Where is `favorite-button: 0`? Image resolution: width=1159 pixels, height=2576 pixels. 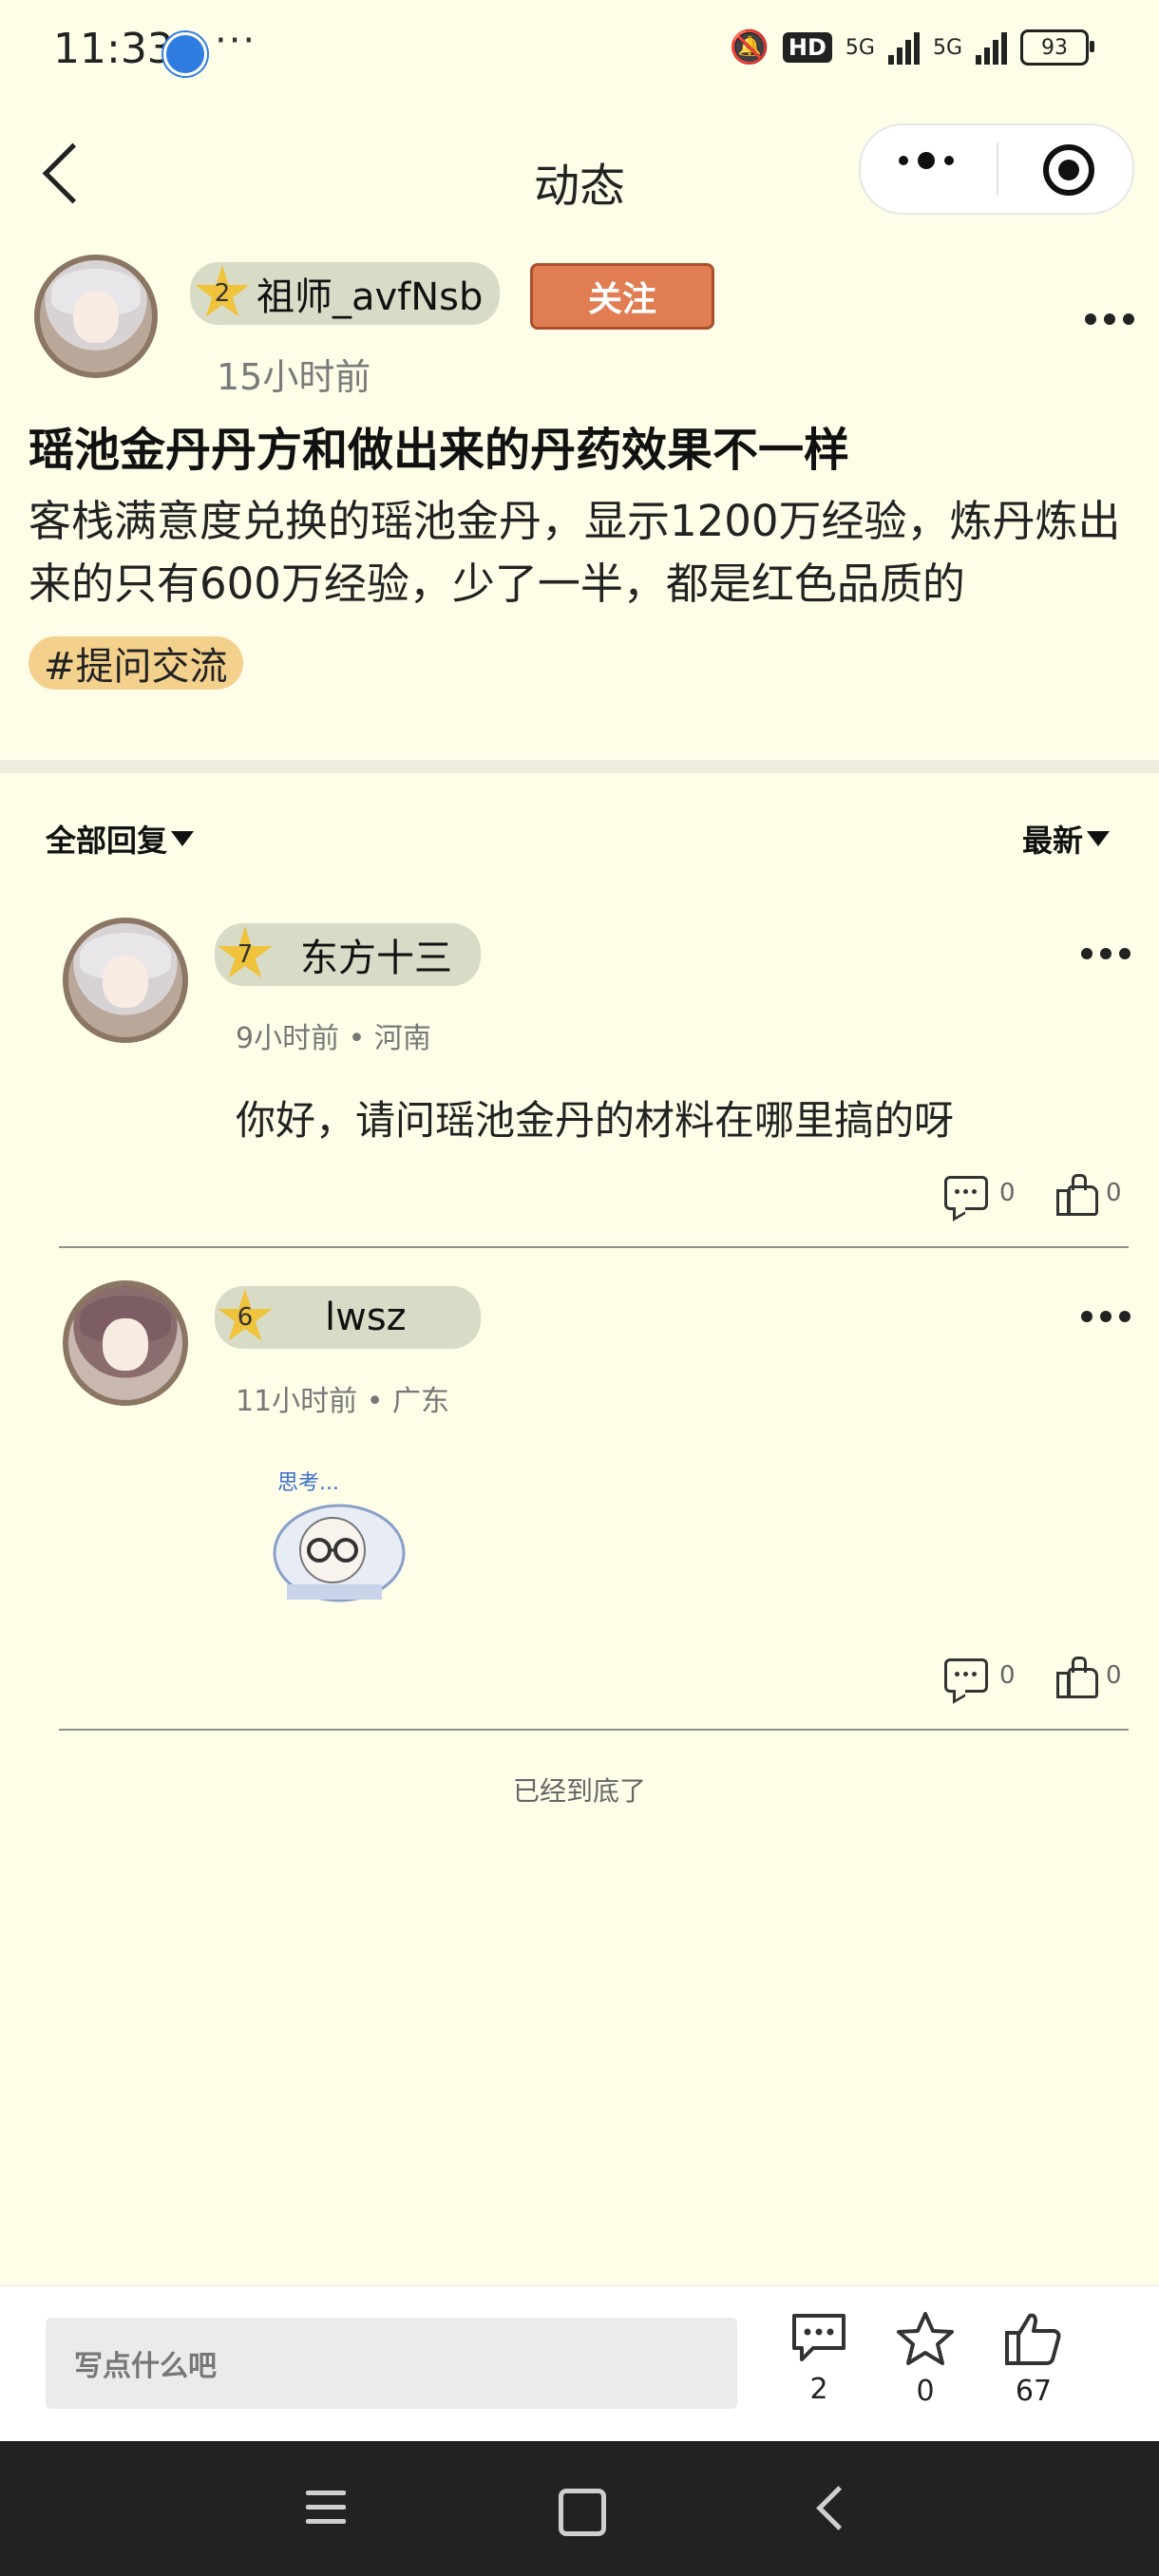 favorite-button: 0 is located at coordinates (925, 2359).